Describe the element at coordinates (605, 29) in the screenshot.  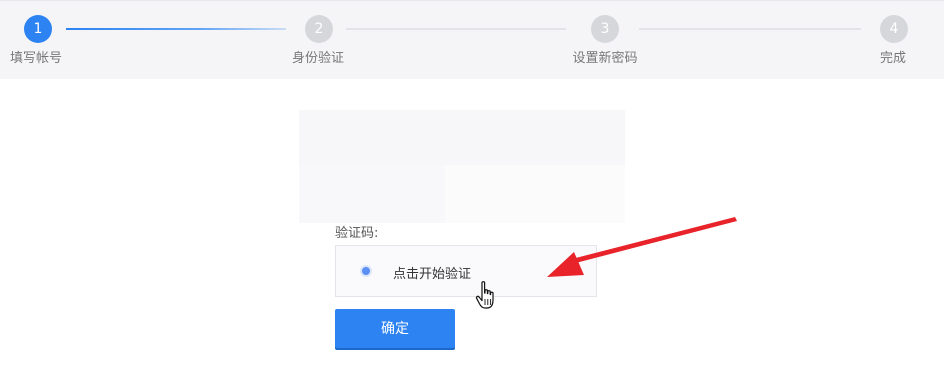
I see `step-3-circle: 3` at that location.